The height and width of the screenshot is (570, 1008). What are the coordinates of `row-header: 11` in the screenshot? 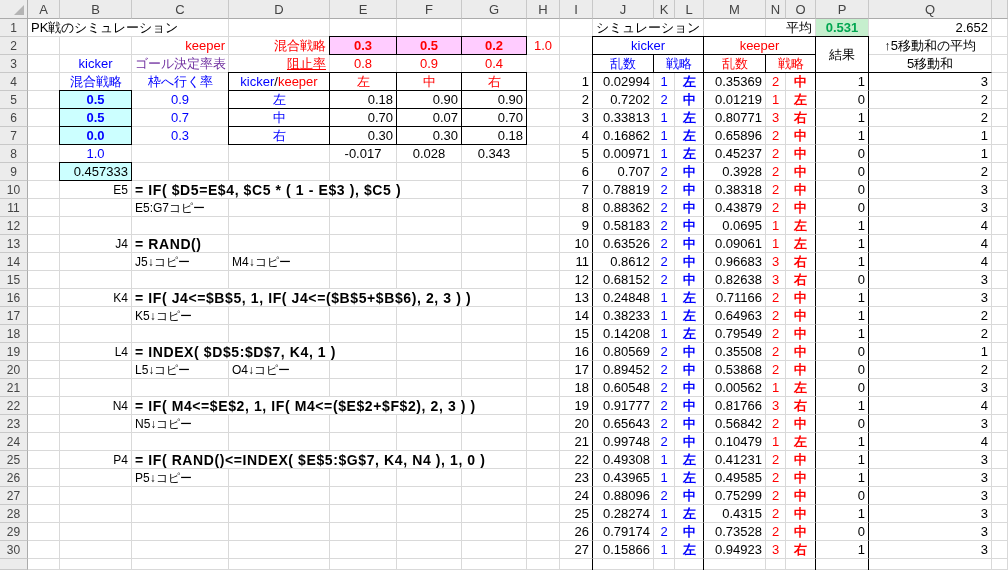 It's located at (14, 208).